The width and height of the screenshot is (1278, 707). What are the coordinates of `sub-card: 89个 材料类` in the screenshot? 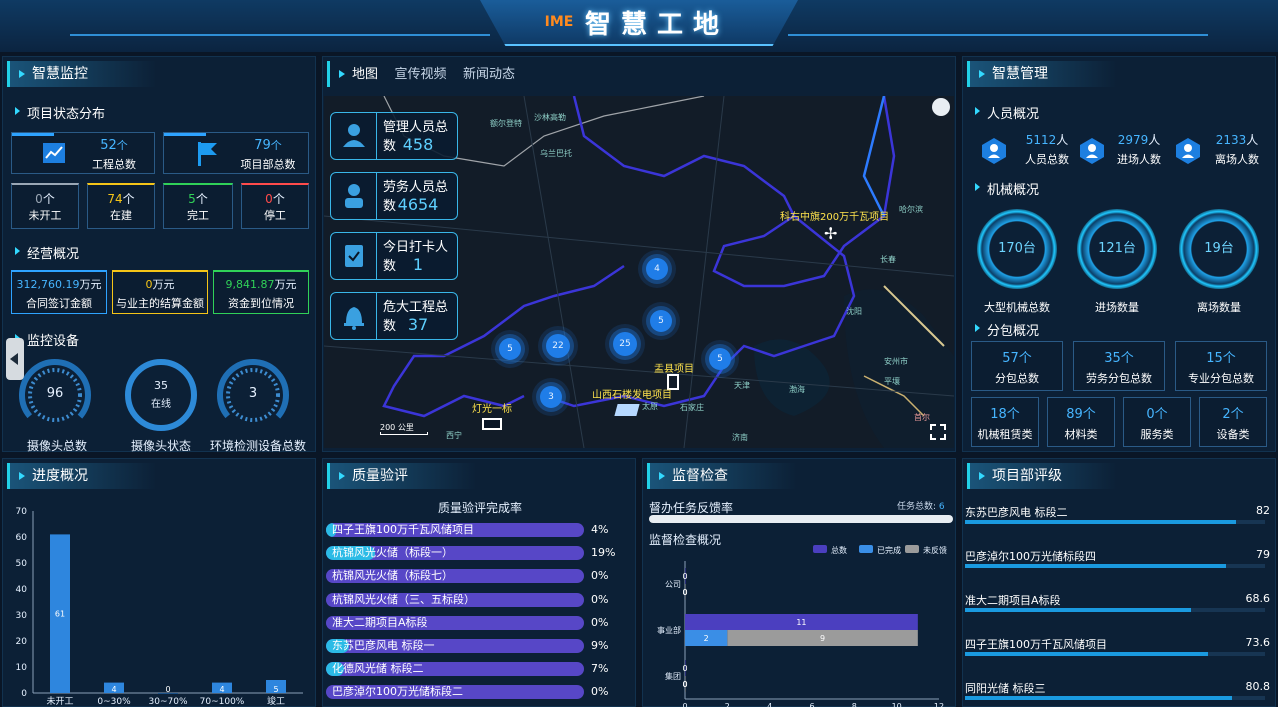 It's located at (1081, 422).